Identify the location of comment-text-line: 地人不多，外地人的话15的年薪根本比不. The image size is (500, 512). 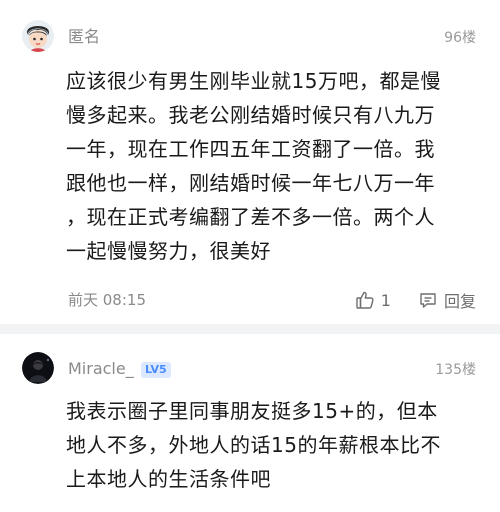
(253, 445).